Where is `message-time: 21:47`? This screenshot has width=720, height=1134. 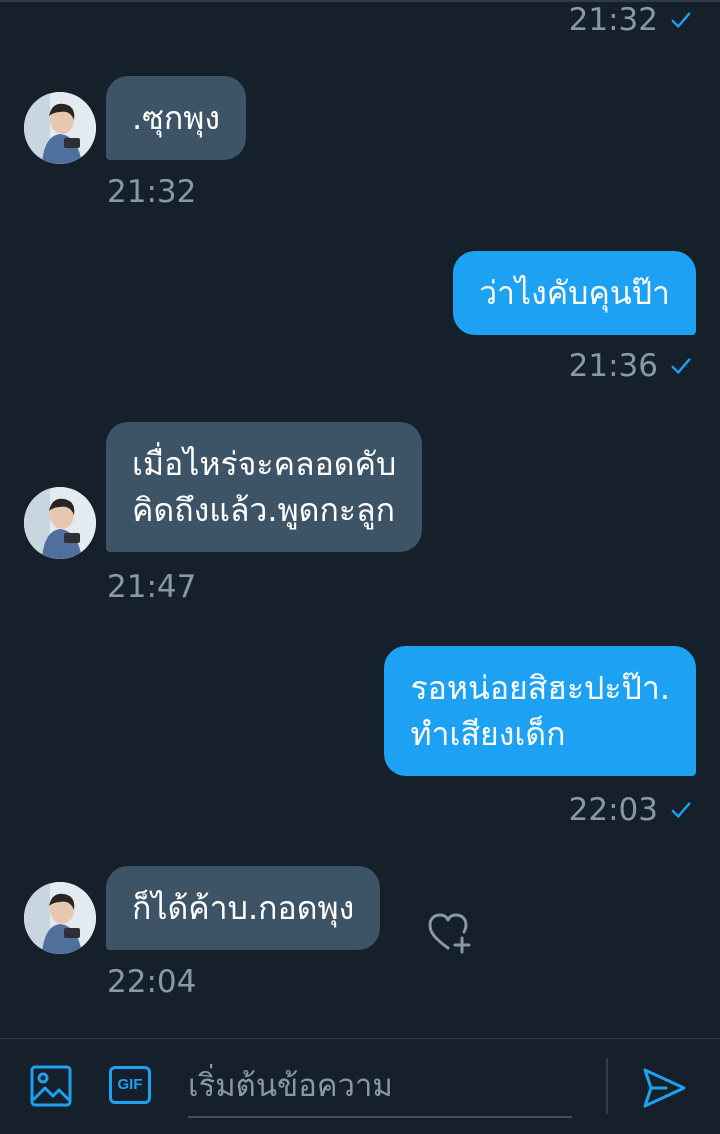
message-time: 21:47 is located at coordinates (152, 587).